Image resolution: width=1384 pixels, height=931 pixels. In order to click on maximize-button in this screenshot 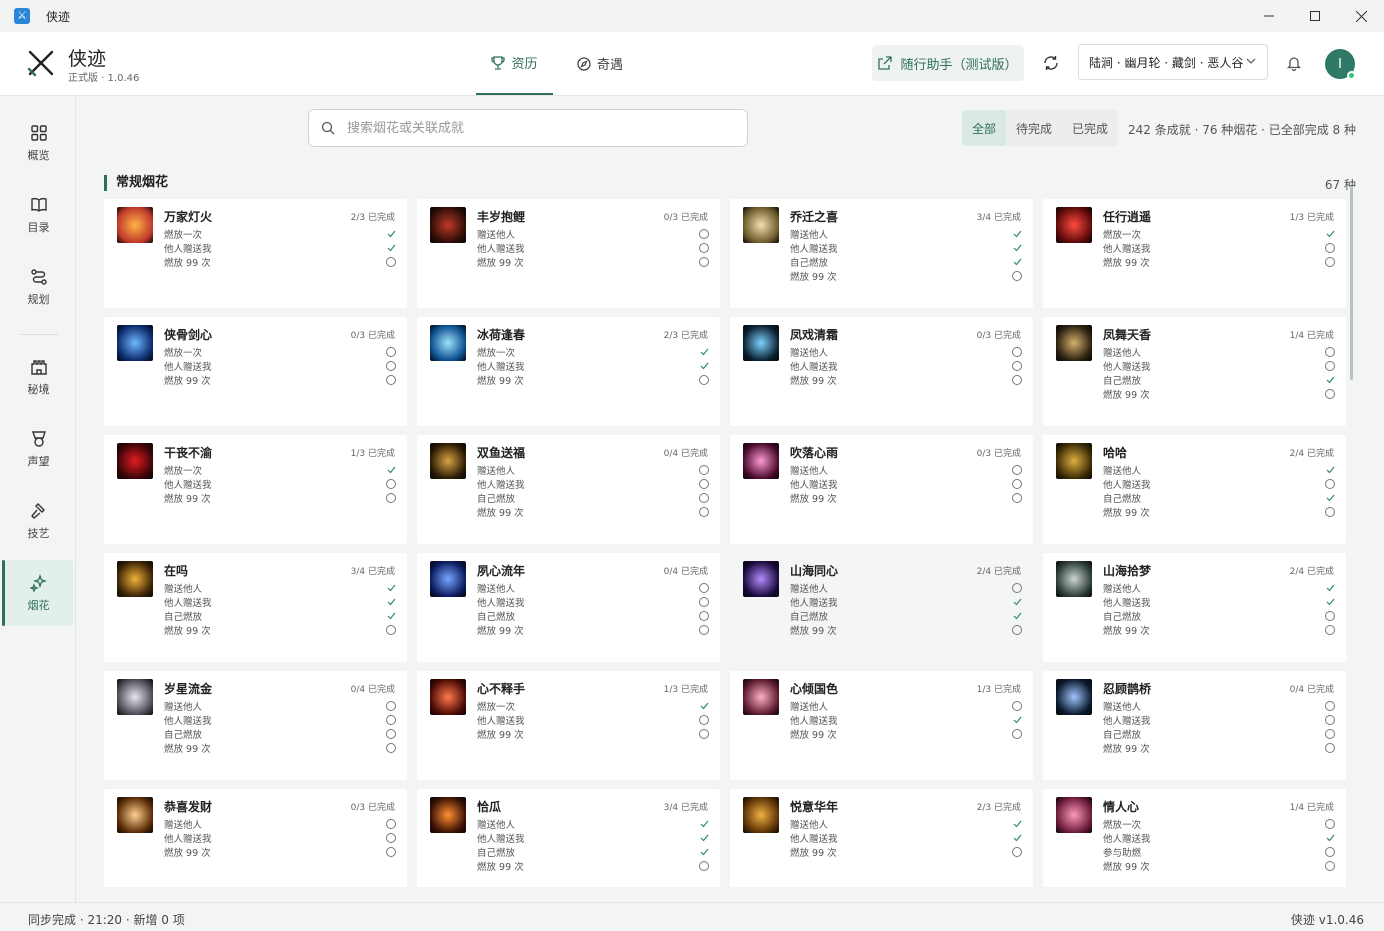, I will do `click(1315, 16)`.